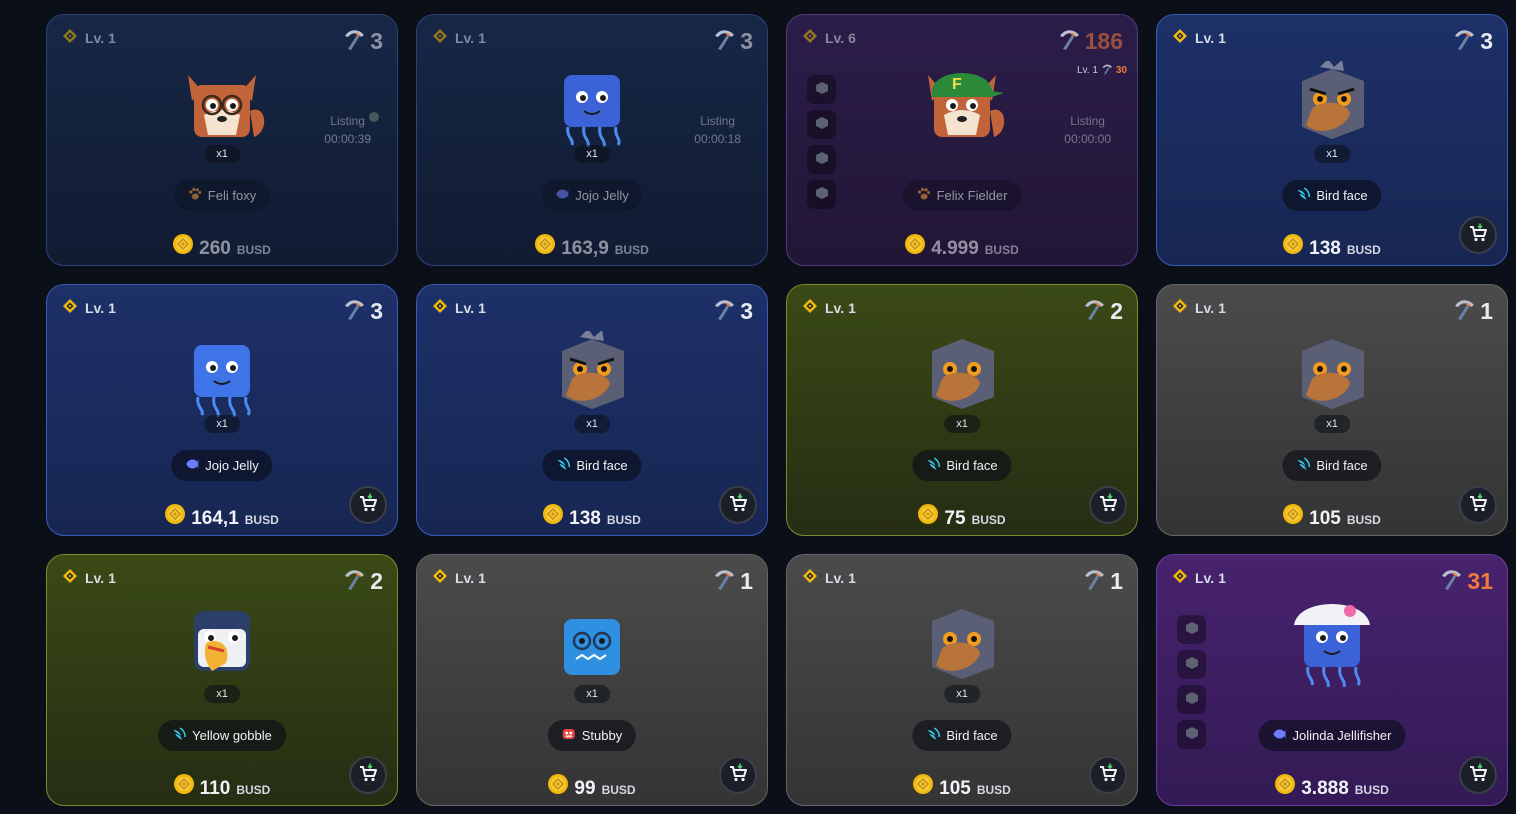 This screenshot has width=1516, height=814. What do you see at coordinates (1332, 247) in the screenshot?
I see `price: 138 BUSD` at bounding box center [1332, 247].